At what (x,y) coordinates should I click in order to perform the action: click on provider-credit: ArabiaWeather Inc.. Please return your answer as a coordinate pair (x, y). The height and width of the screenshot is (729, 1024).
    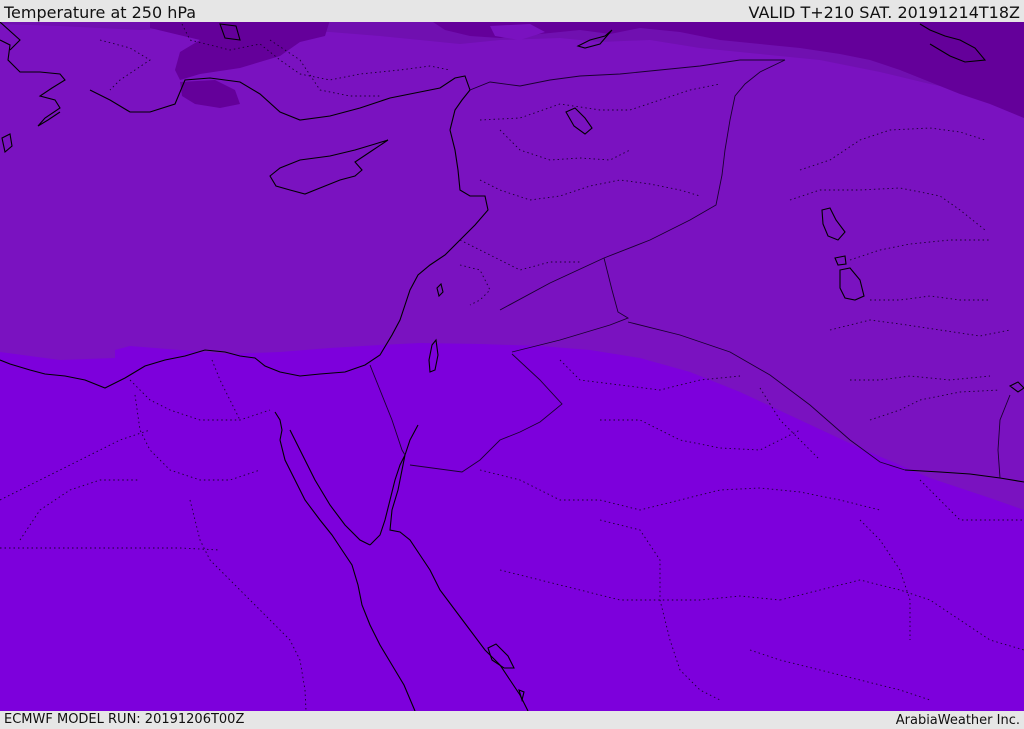
    Looking at the image, I should click on (957, 720).